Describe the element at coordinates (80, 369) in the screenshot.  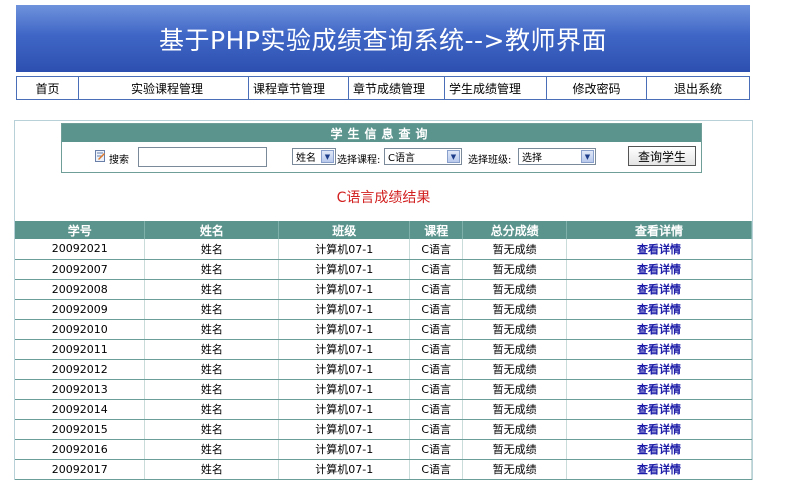
I see `student-id-cell: 20092012` at that location.